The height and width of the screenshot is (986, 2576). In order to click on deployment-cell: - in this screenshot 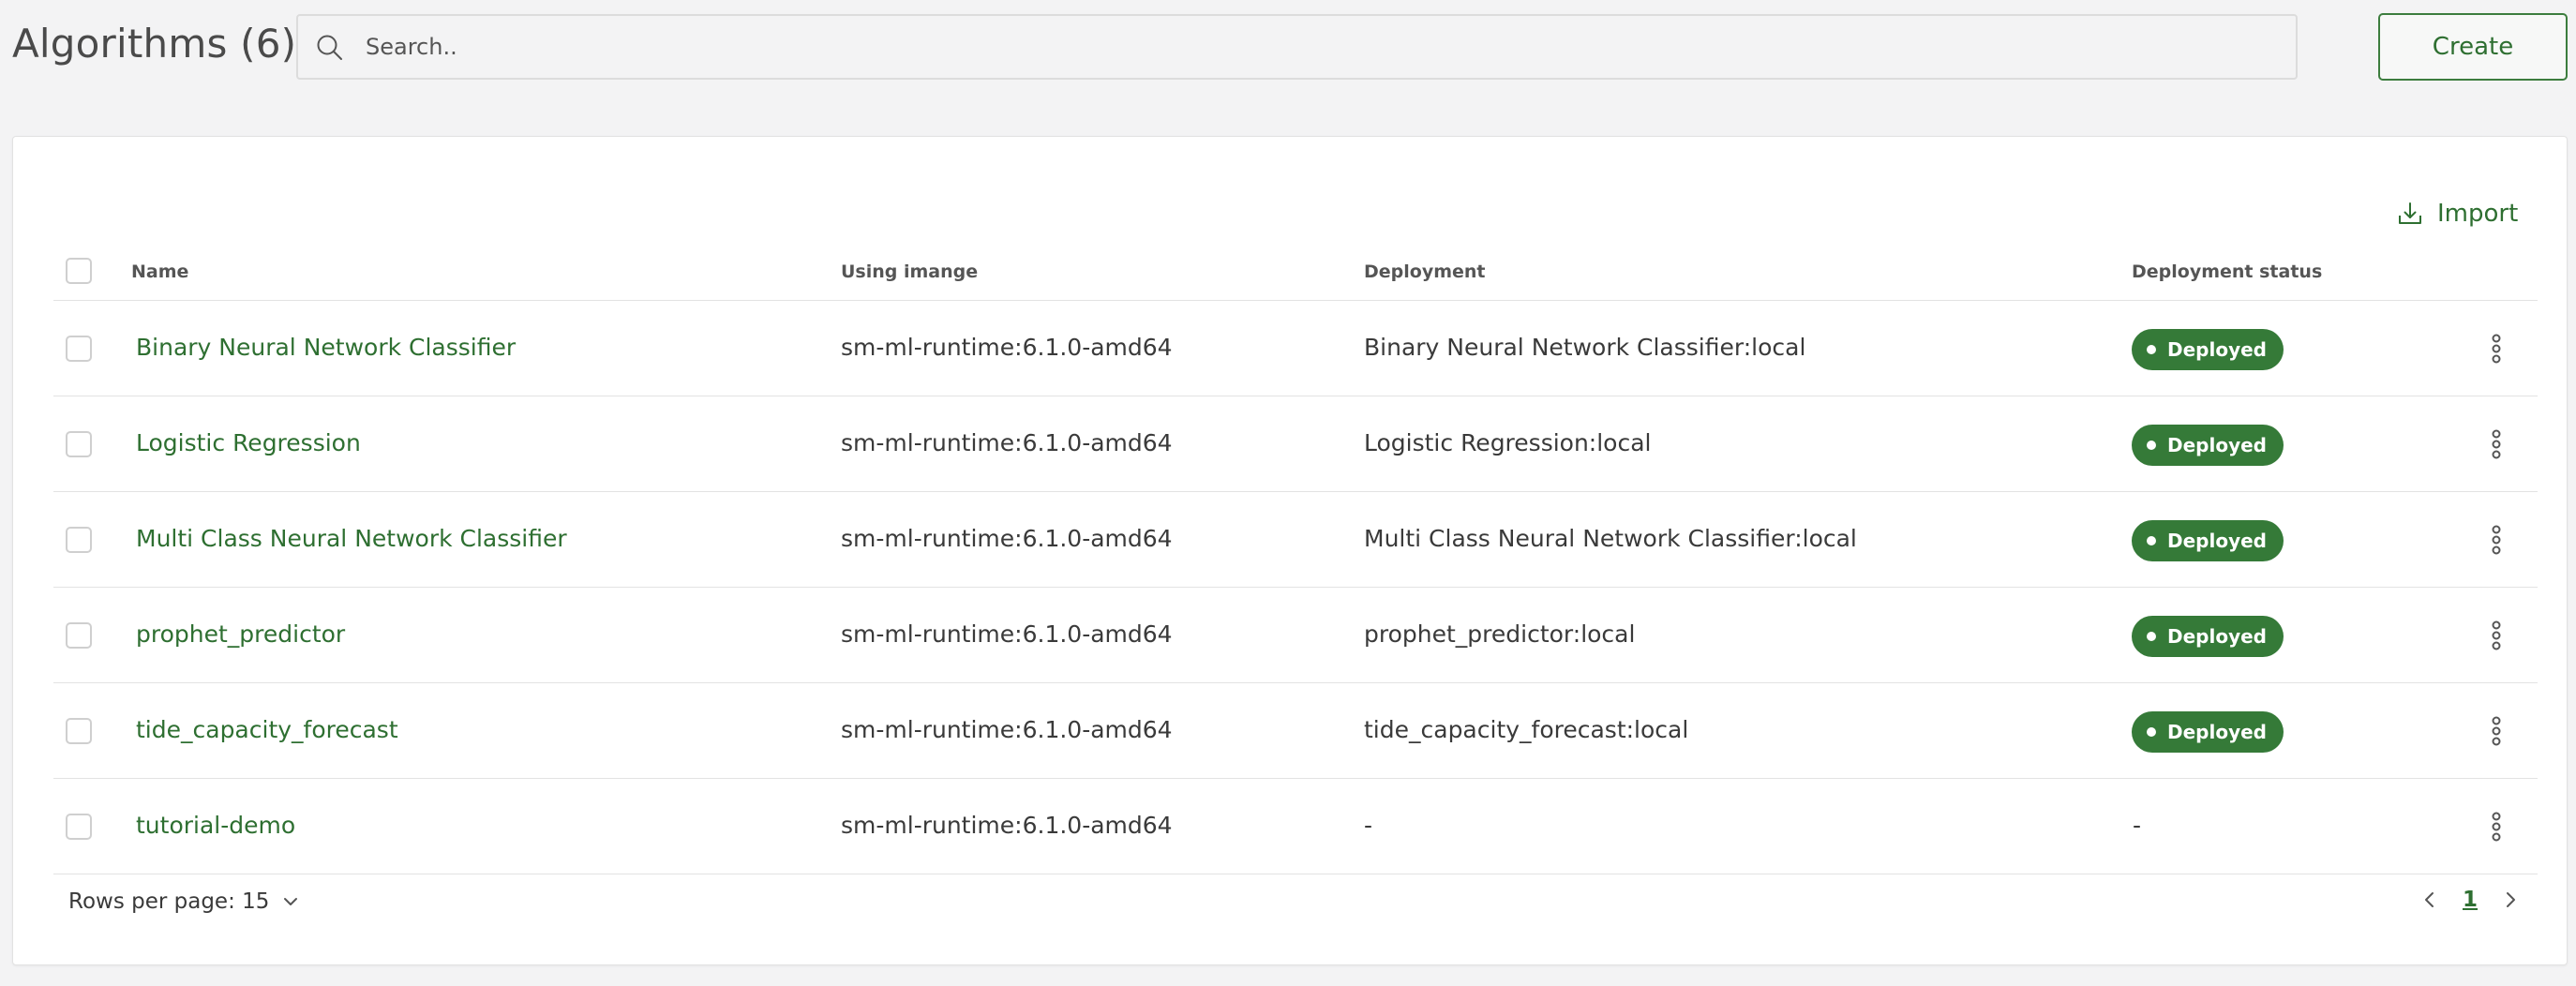, I will do `click(1368, 825)`.